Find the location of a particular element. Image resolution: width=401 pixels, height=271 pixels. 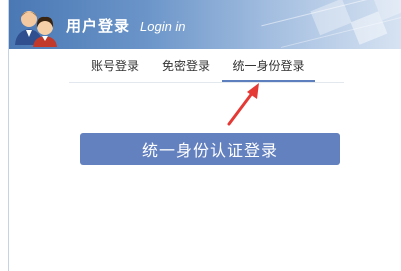

tab-unified-identity-login: 统一身份登录 is located at coordinates (268, 69).